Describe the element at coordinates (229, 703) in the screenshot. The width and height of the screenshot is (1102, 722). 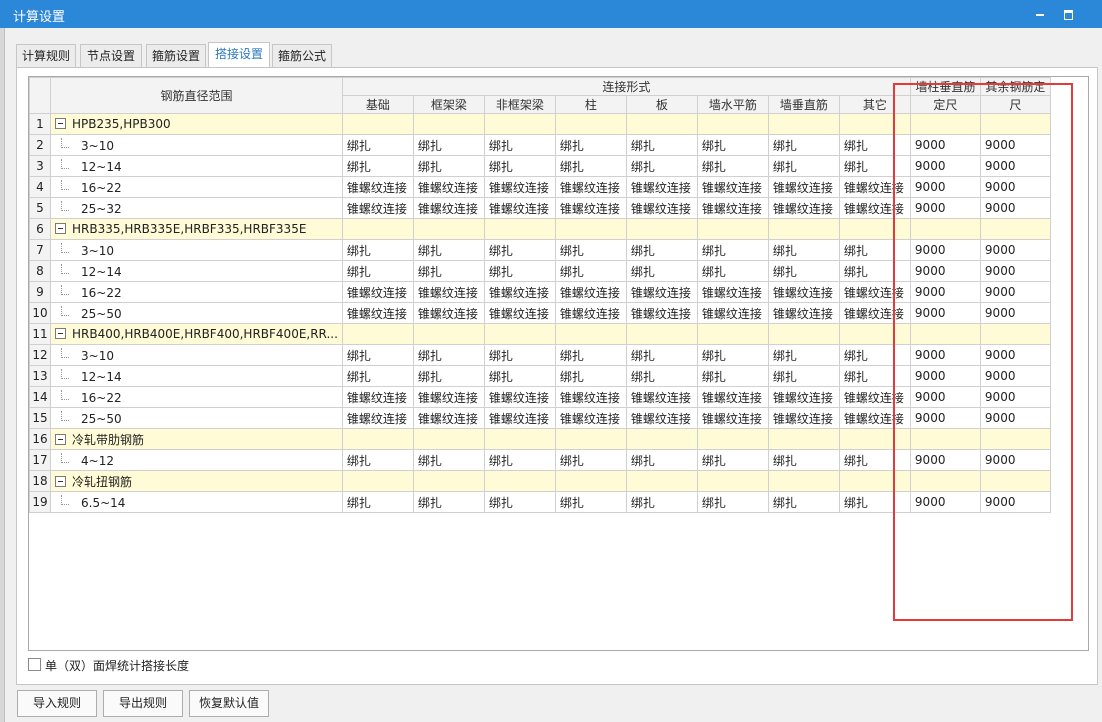
I see `restore-defaults-button: 恢复默认值` at that location.